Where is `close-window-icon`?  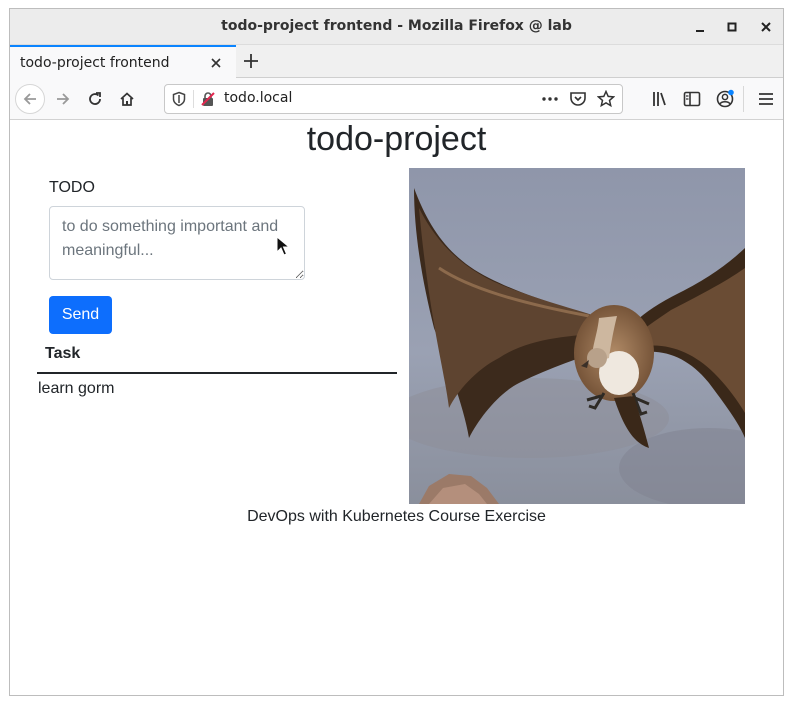 close-window-icon is located at coordinates (766, 27).